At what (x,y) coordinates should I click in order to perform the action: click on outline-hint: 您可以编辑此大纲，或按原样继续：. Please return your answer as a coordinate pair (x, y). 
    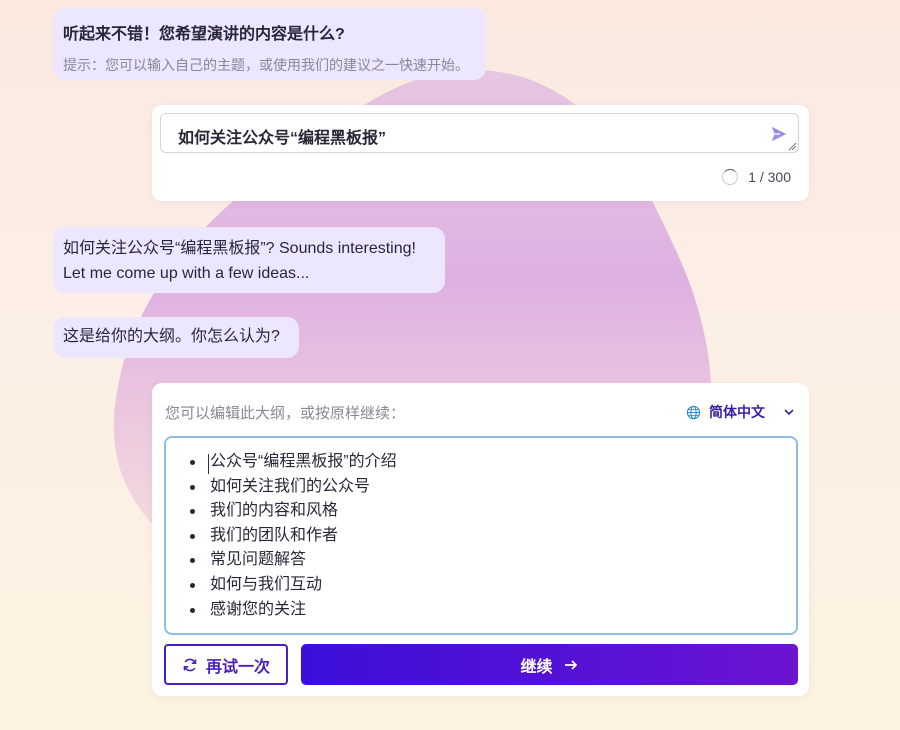
    Looking at the image, I should click on (285, 413).